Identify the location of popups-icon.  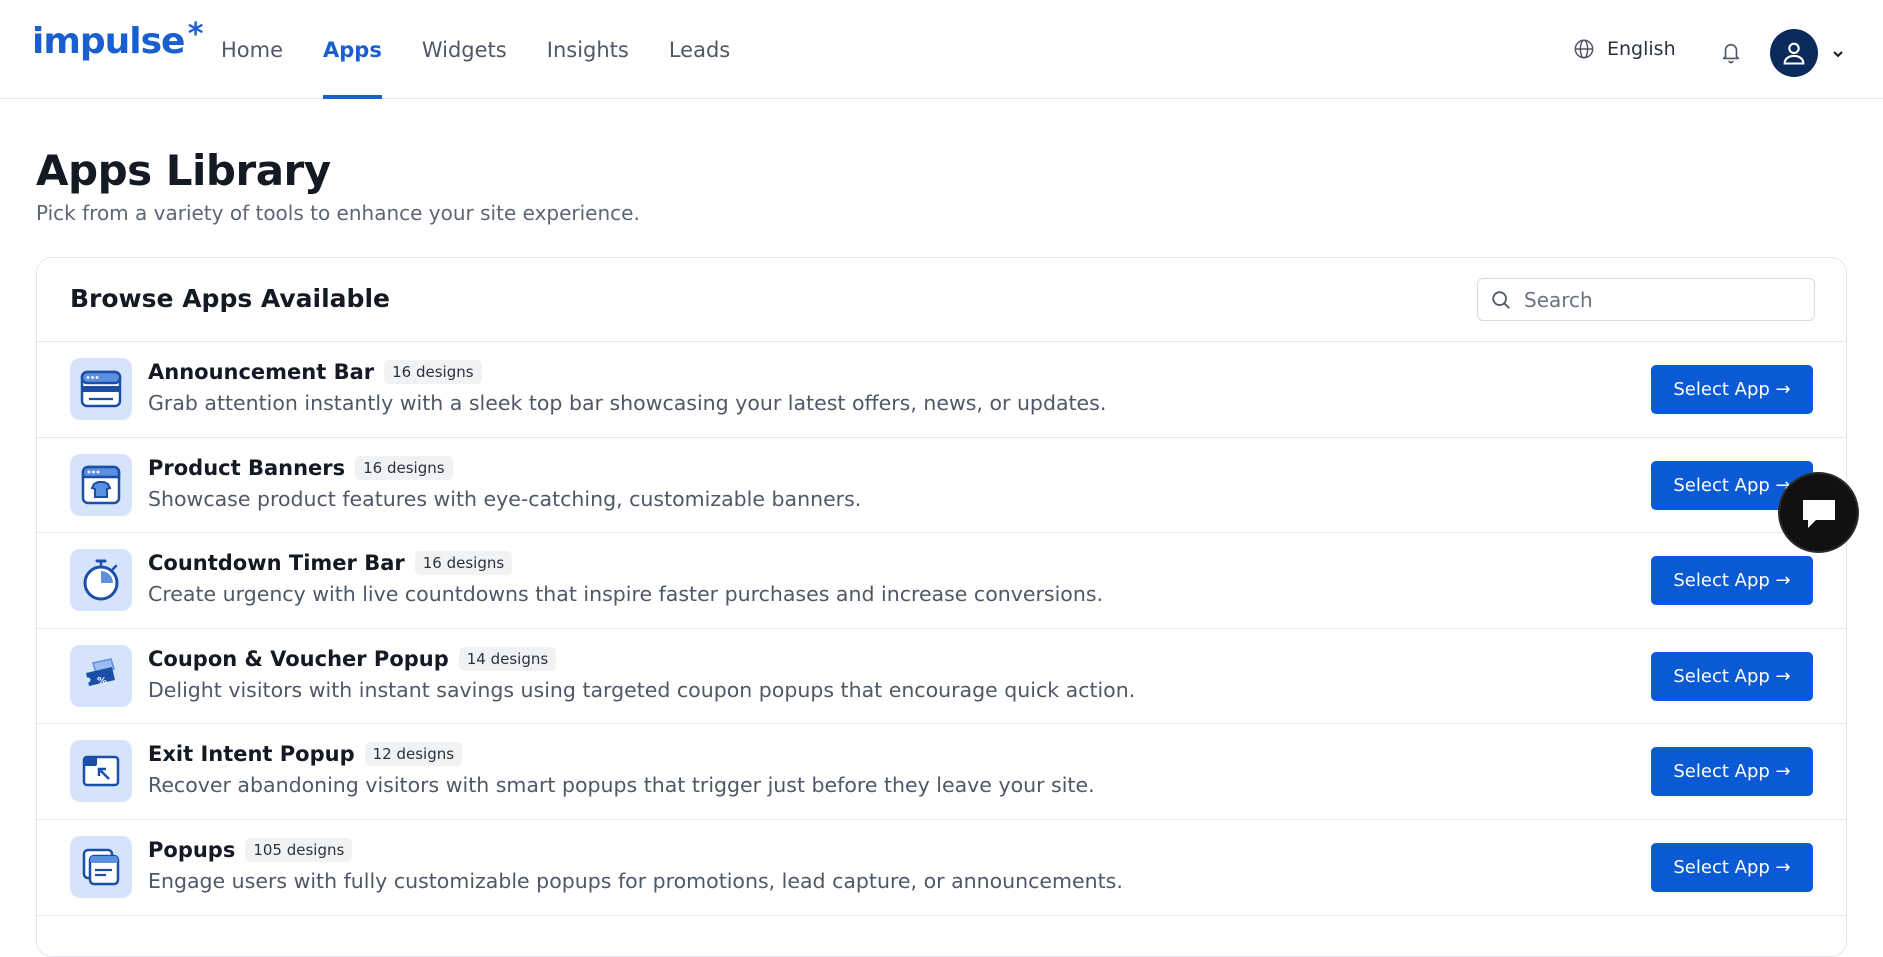
(101, 866).